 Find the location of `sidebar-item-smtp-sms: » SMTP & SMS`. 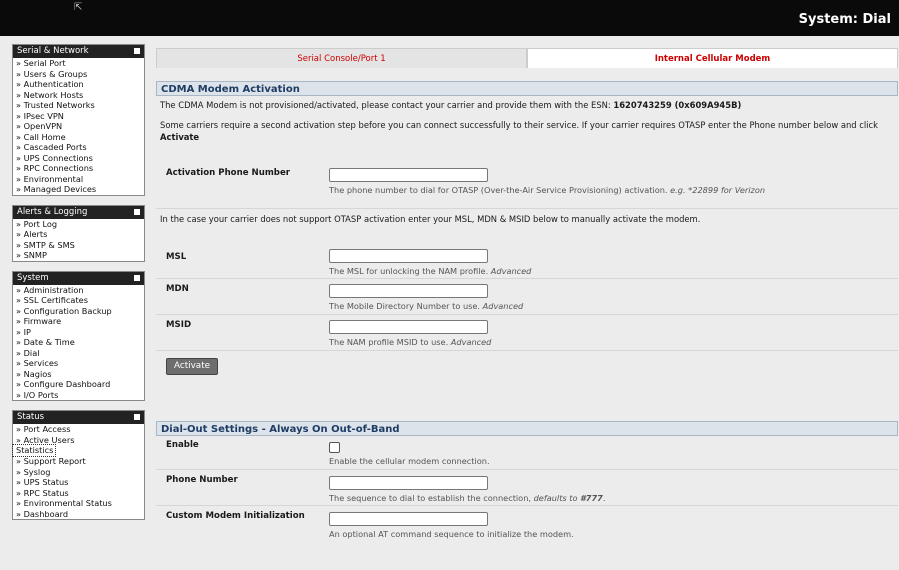

sidebar-item-smtp-sms: » SMTP & SMS is located at coordinates (78, 245).